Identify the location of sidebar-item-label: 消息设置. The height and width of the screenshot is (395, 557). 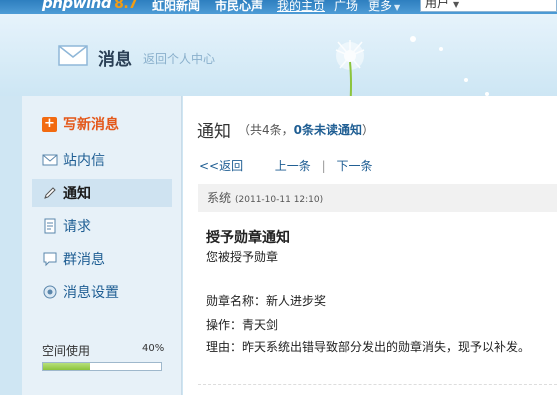
(91, 293).